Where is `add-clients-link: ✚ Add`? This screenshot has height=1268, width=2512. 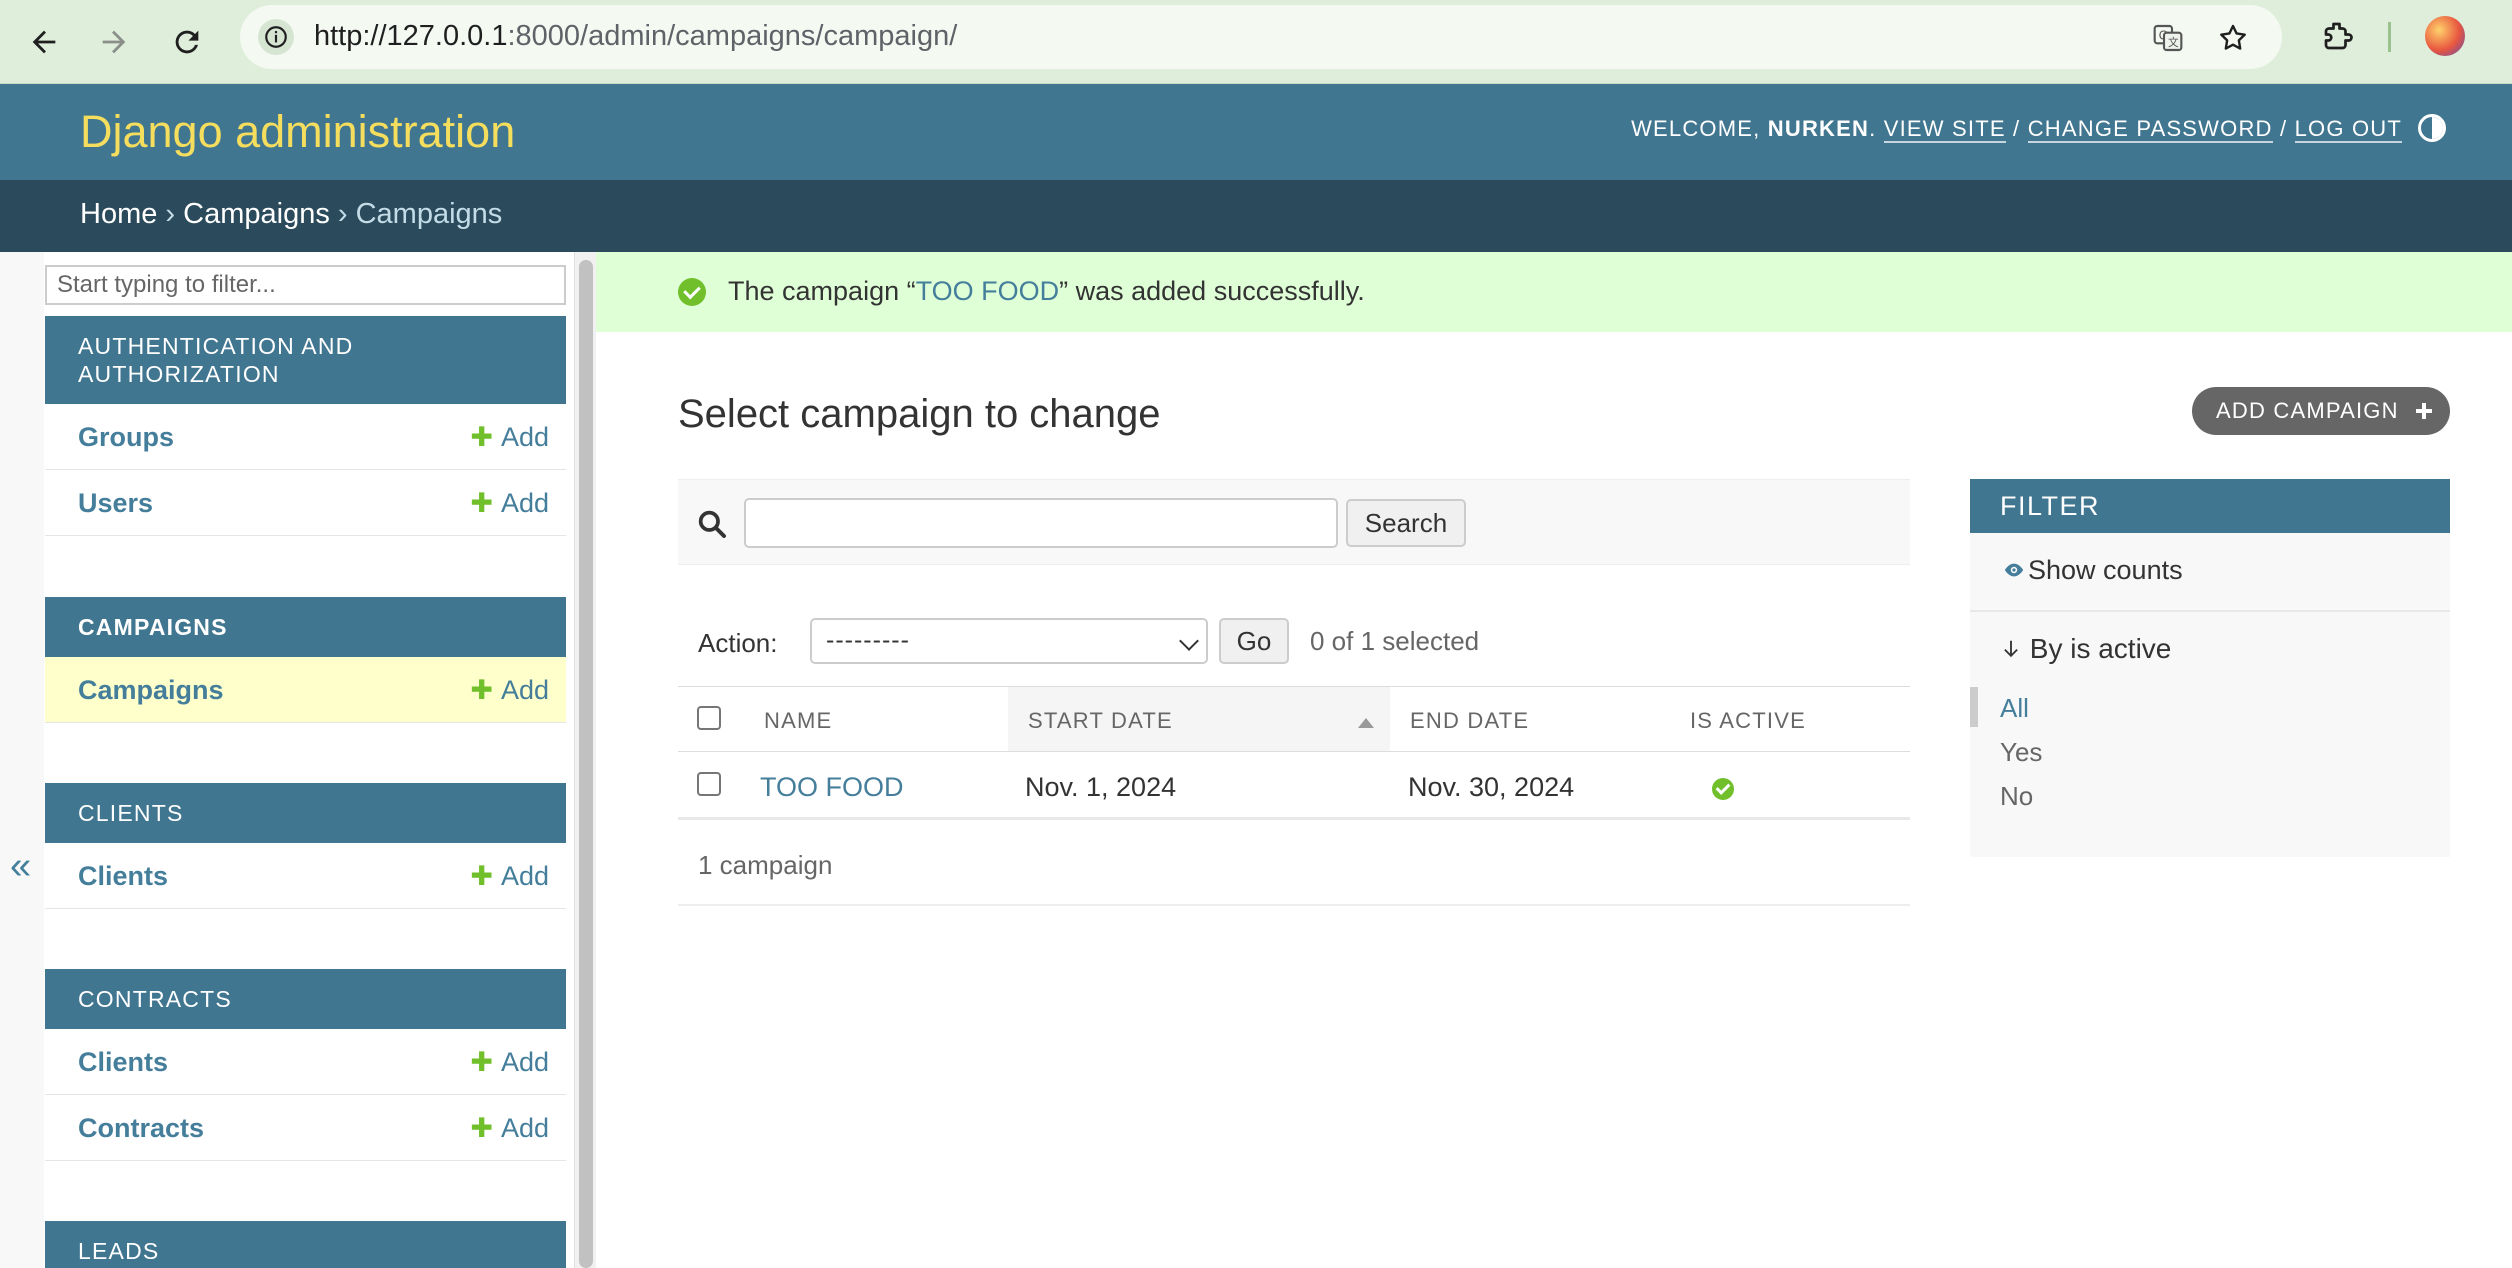
add-clients-link: ✚ Add is located at coordinates (509, 876).